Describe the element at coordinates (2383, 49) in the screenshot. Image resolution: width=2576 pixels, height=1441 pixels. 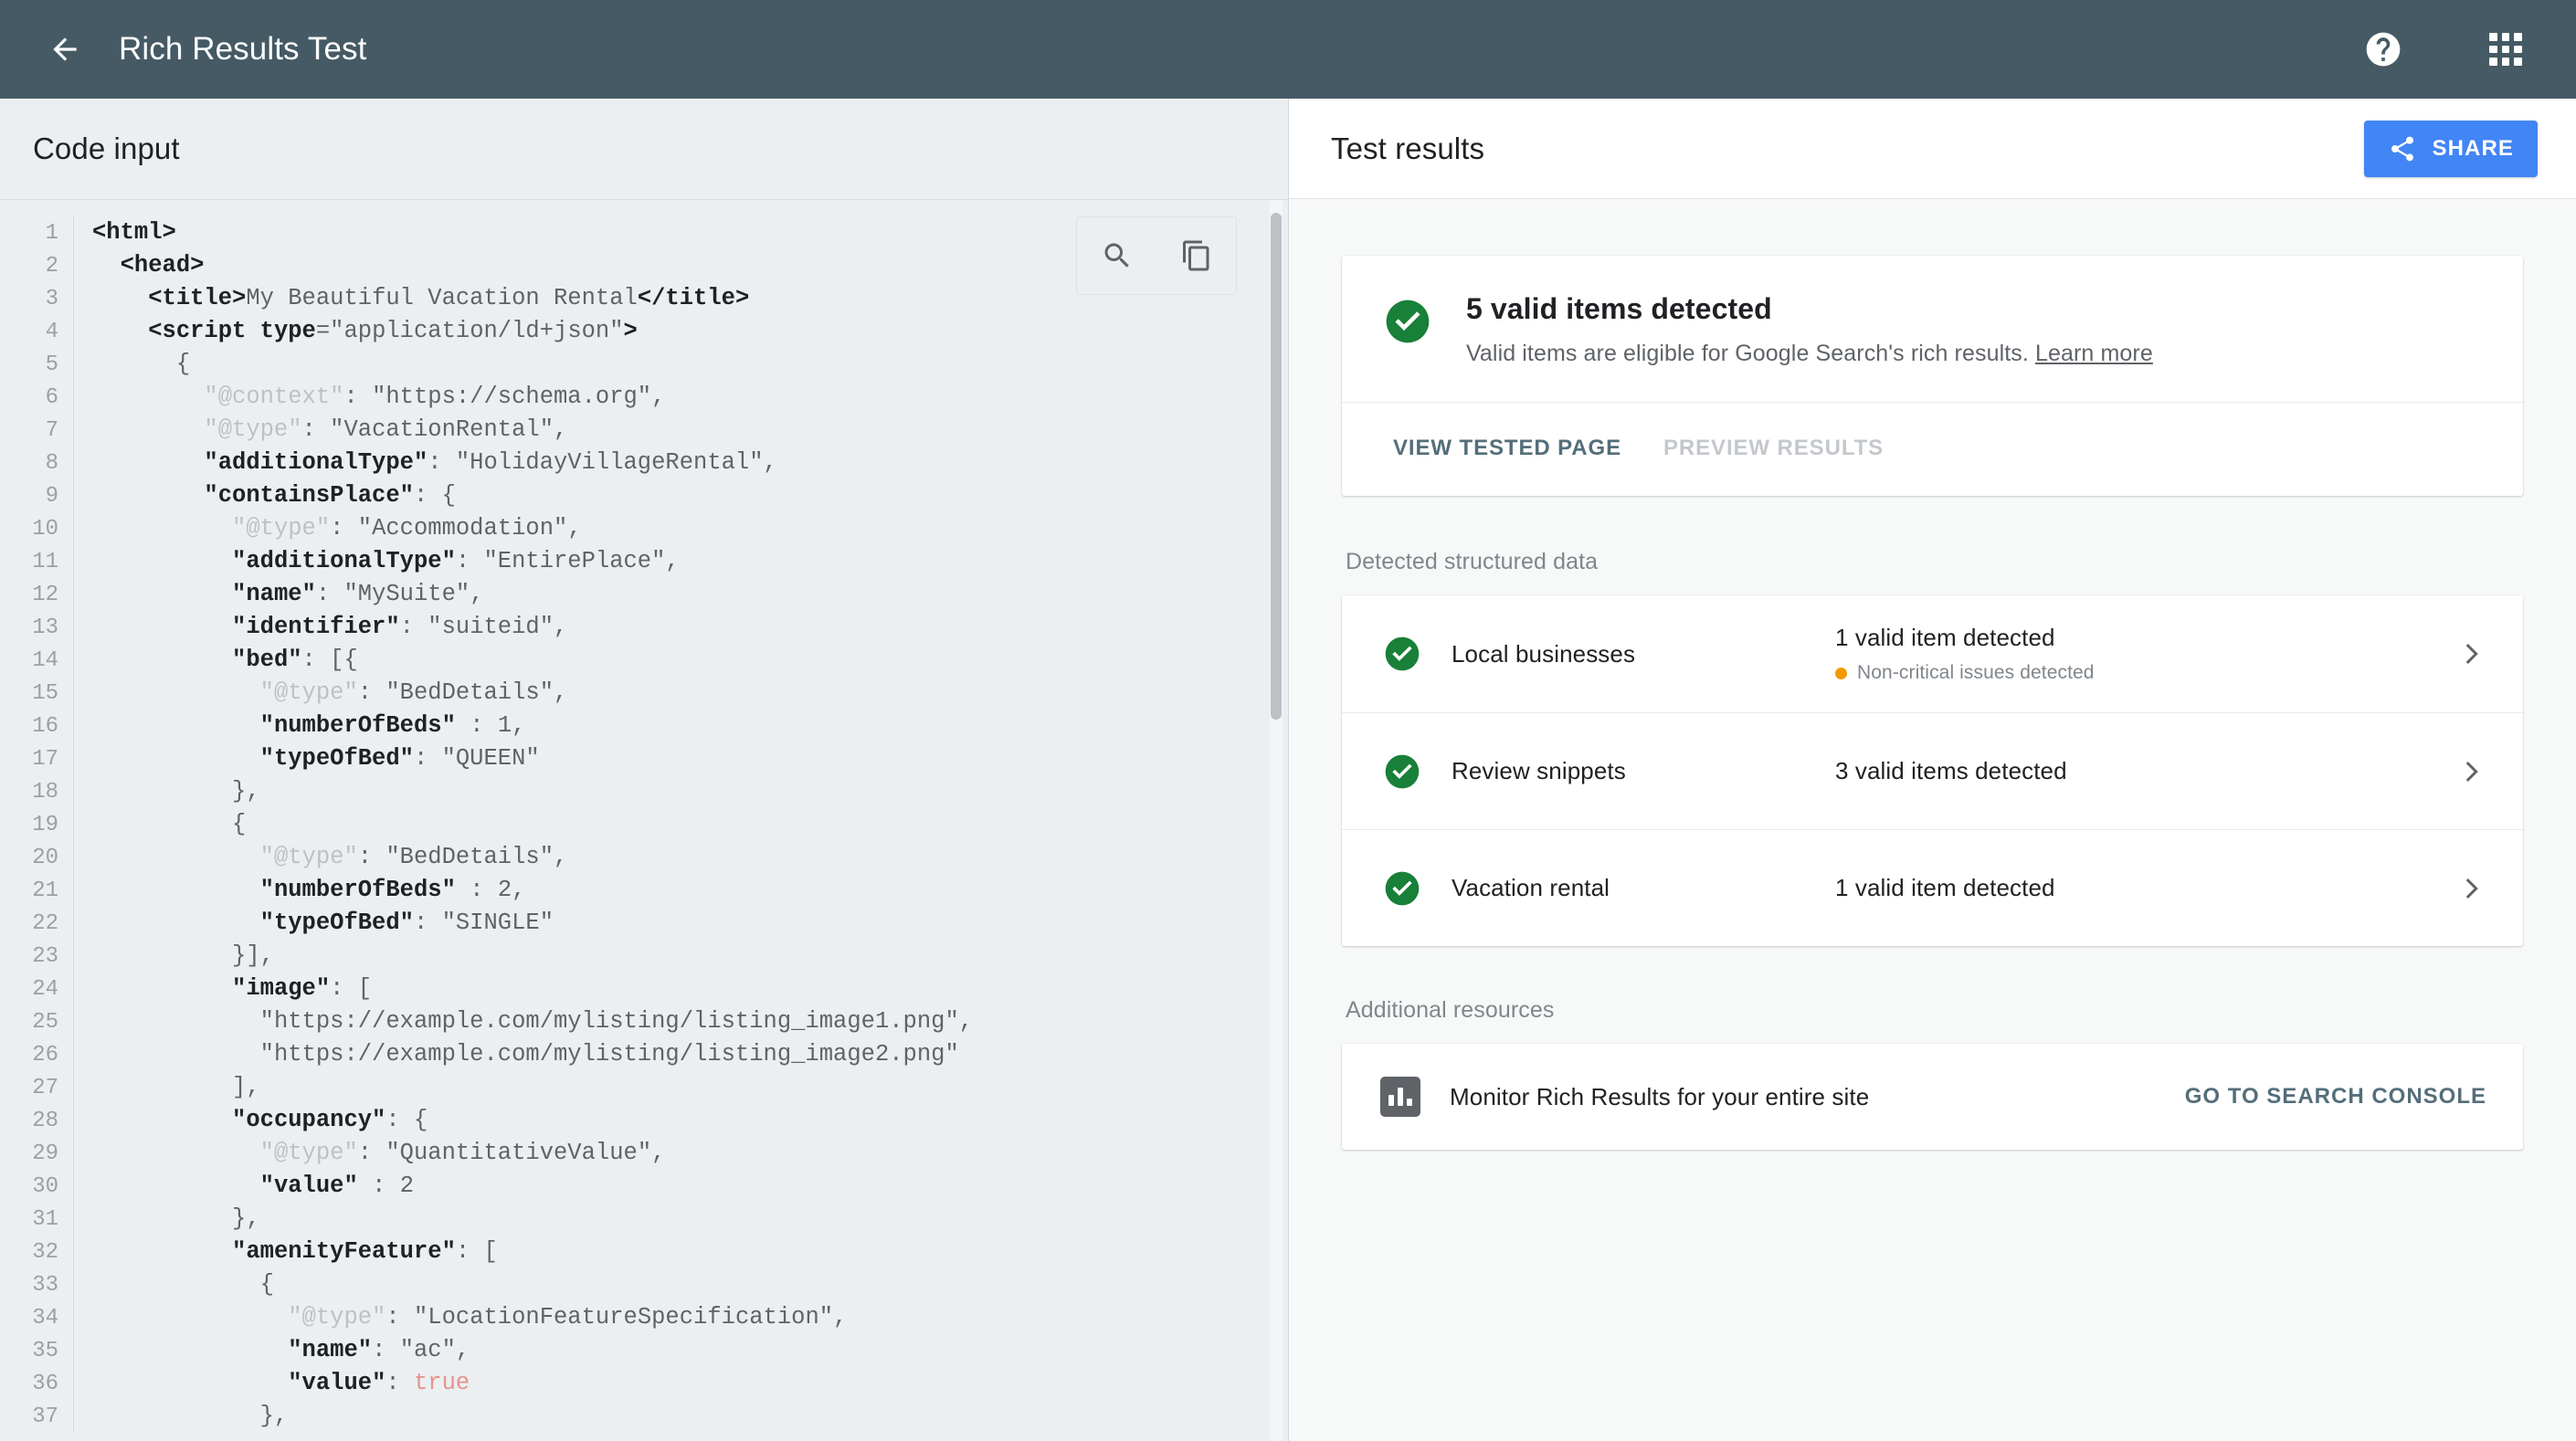
I see `help-button` at that location.